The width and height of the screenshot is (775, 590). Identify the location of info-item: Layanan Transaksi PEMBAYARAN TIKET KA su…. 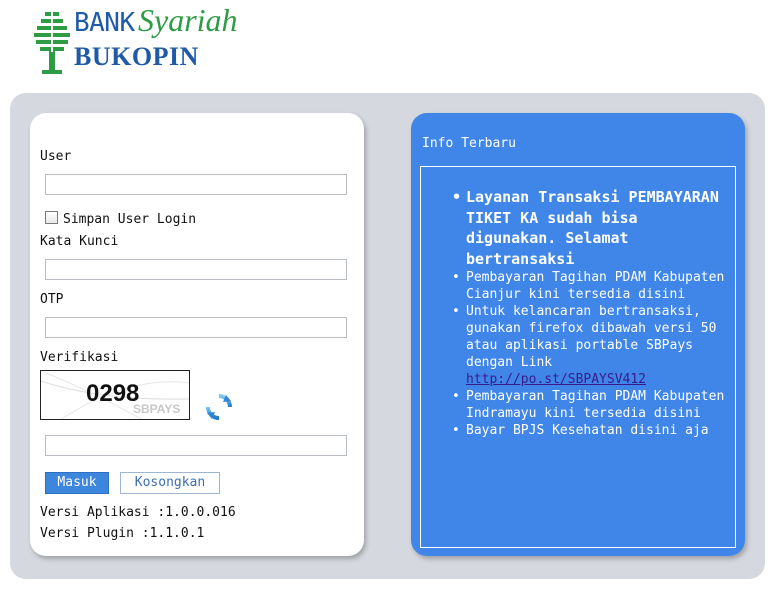
(593, 228).